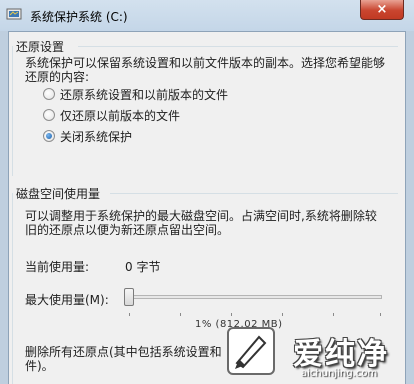 This screenshot has width=414, height=384. I want to click on radio-label: 关闭系统保护, so click(96, 136).